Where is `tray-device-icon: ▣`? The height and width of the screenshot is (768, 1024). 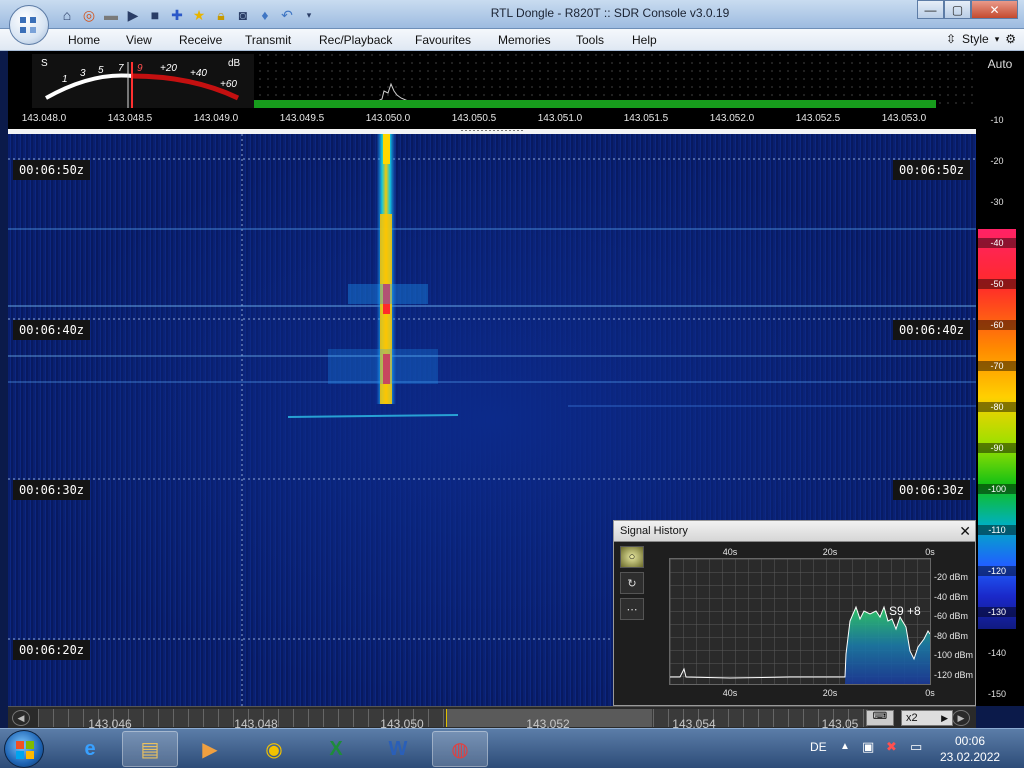 tray-device-icon: ▣ is located at coordinates (868, 747).